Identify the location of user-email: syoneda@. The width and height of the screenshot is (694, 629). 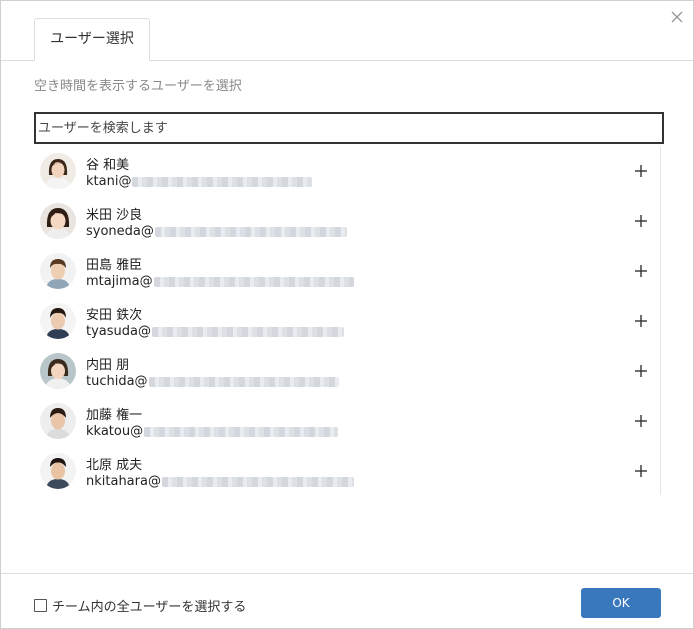
(216, 231).